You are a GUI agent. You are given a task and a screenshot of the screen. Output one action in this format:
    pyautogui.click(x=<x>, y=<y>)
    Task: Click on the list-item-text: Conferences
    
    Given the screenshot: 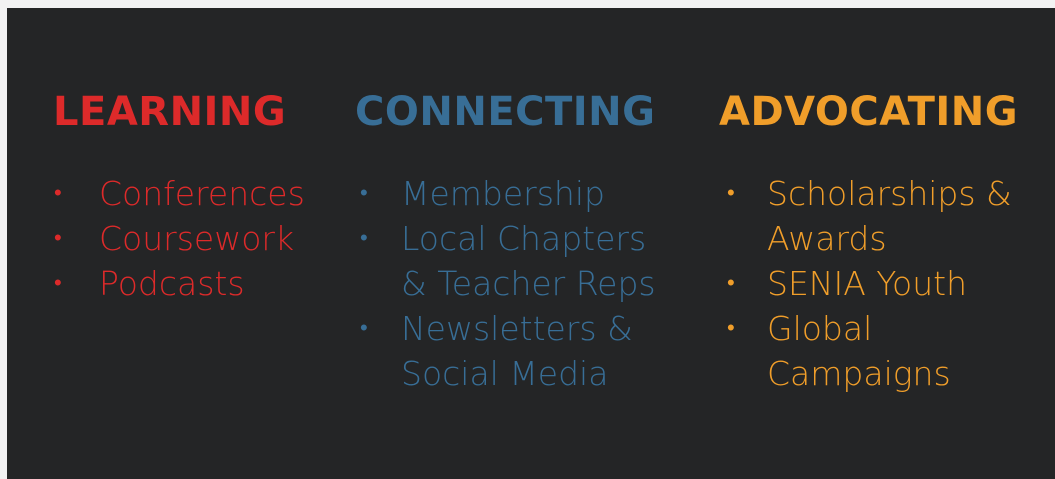 What is the action you would take?
    pyautogui.click(x=202, y=193)
    